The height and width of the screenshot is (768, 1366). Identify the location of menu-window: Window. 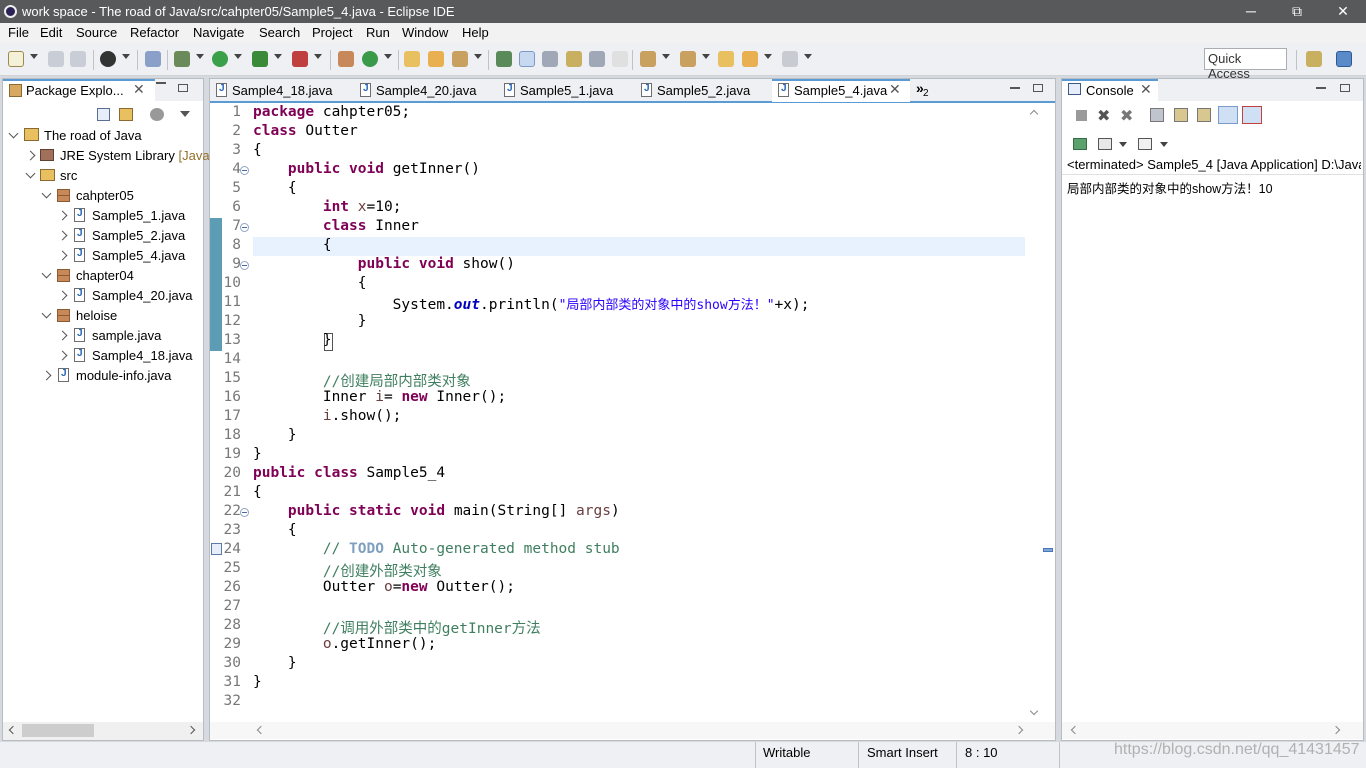
(425, 32).